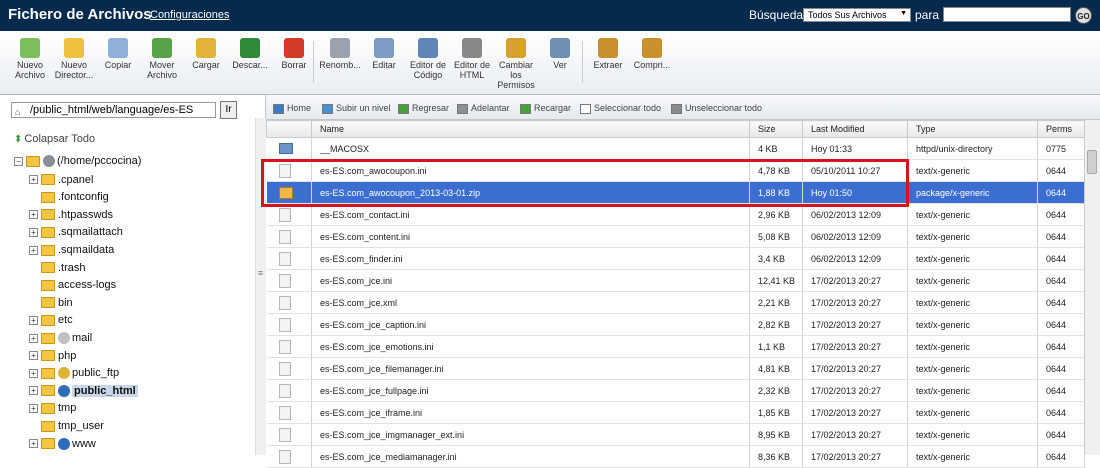  What do you see at coordinates (620, 108) in the screenshot?
I see `nav-button: Seleccionar todo` at bounding box center [620, 108].